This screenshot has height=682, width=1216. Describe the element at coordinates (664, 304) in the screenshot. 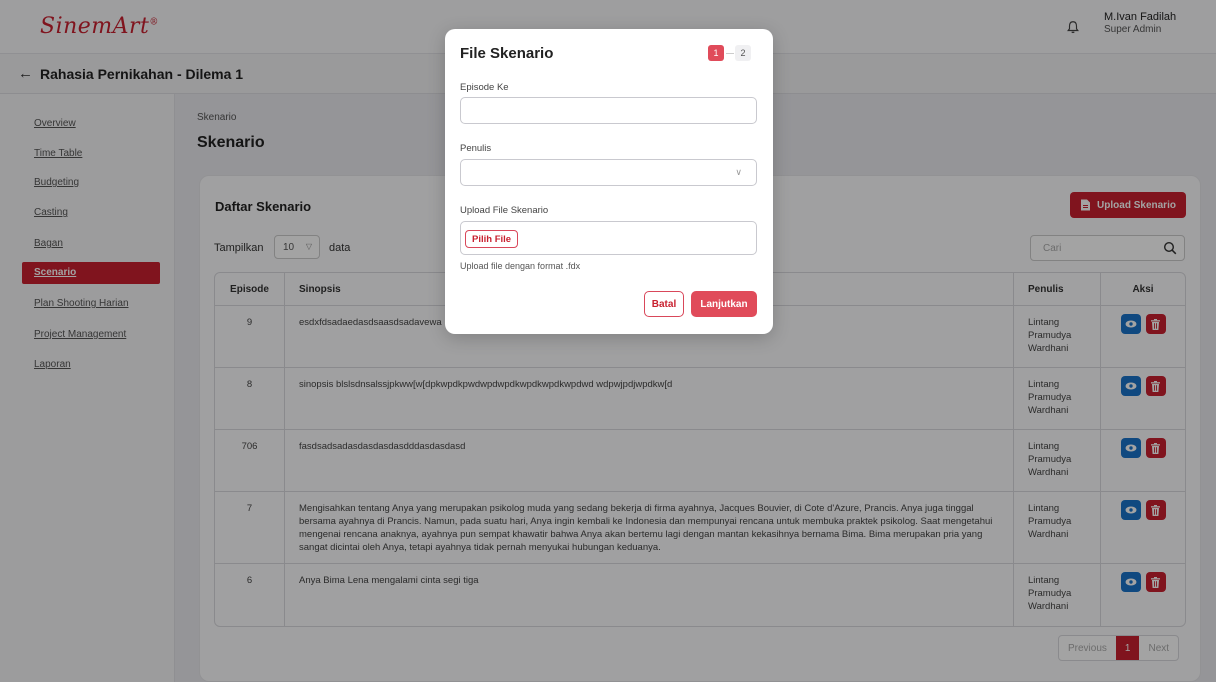

I see `cancel-button: Batal` at that location.